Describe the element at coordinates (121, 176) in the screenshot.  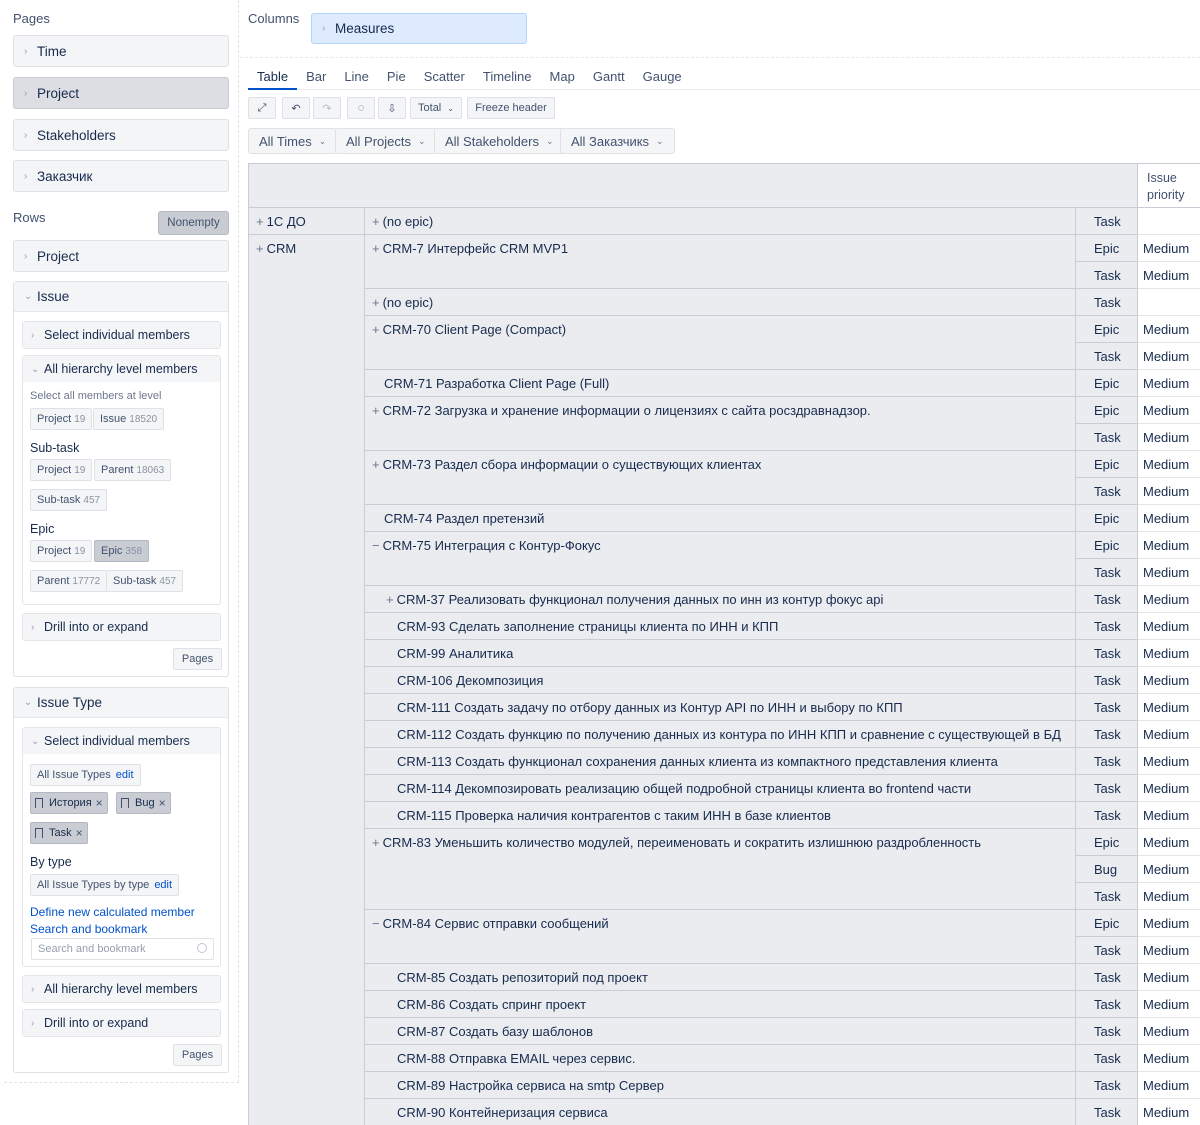
I see `pages-item-zakazchik: › Заказчик` at that location.